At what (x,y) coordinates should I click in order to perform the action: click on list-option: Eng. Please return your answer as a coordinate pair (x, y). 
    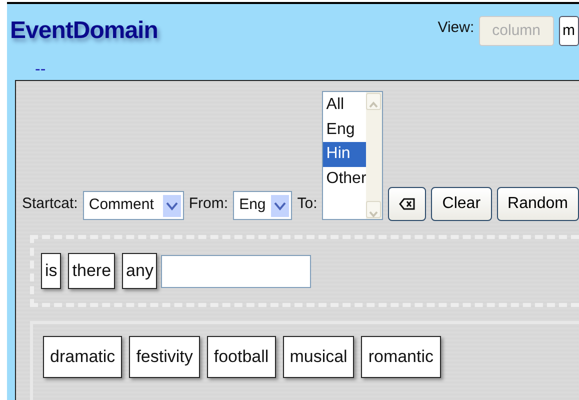
    Looking at the image, I should click on (344, 130).